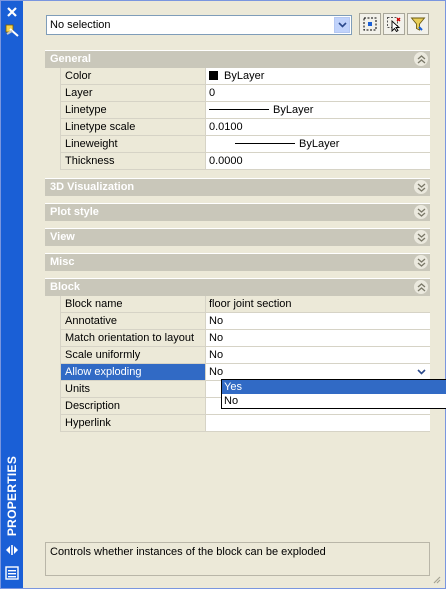 The image size is (446, 589). I want to click on select-objects-icon, so click(394, 24).